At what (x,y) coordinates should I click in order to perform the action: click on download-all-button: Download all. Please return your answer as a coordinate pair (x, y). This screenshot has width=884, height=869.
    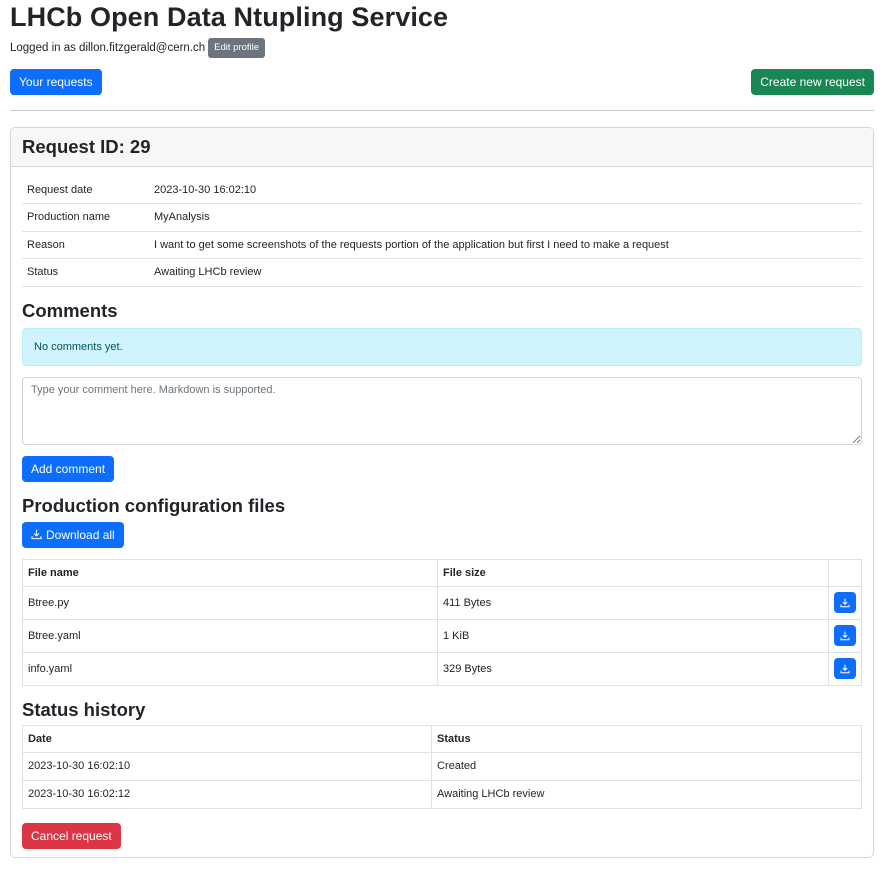
    Looking at the image, I should click on (73, 534).